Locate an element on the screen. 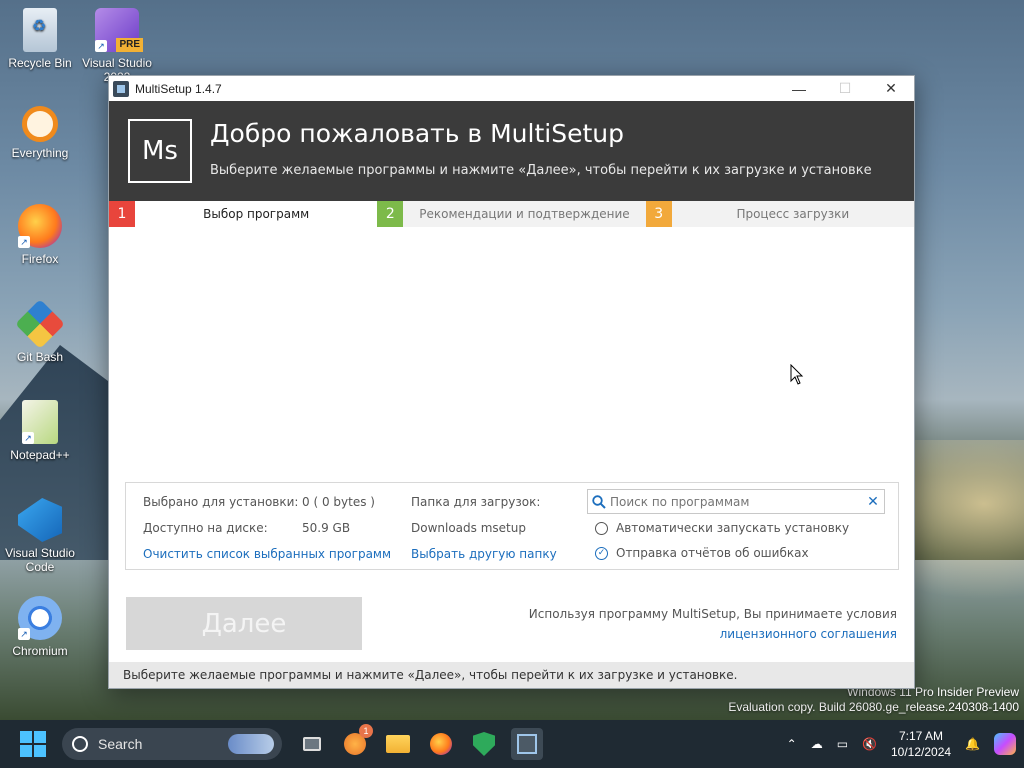 This screenshot has width=1024, height=768. system-tray: ⌃ ☁ ▭ 🔇 7:17 AM 10/12/2024 🔔 is located at coordinates (901, 744).